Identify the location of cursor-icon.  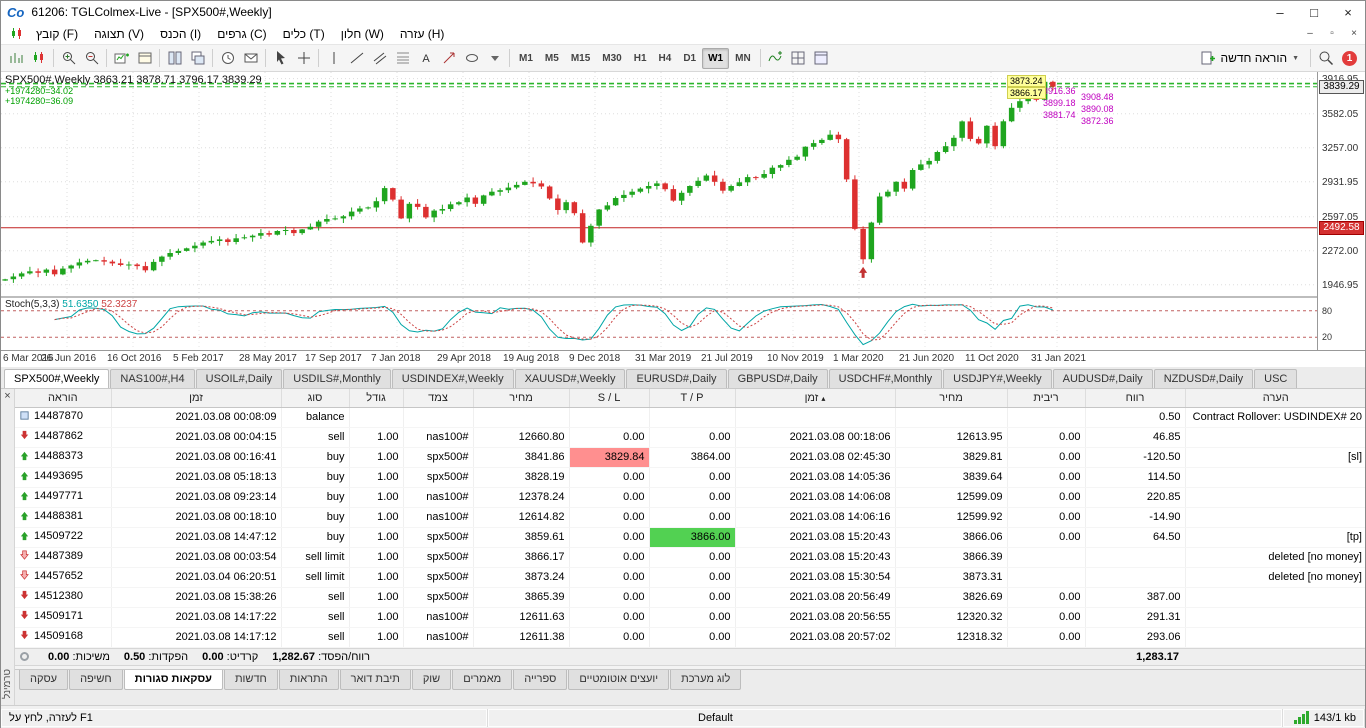
(280, 58).